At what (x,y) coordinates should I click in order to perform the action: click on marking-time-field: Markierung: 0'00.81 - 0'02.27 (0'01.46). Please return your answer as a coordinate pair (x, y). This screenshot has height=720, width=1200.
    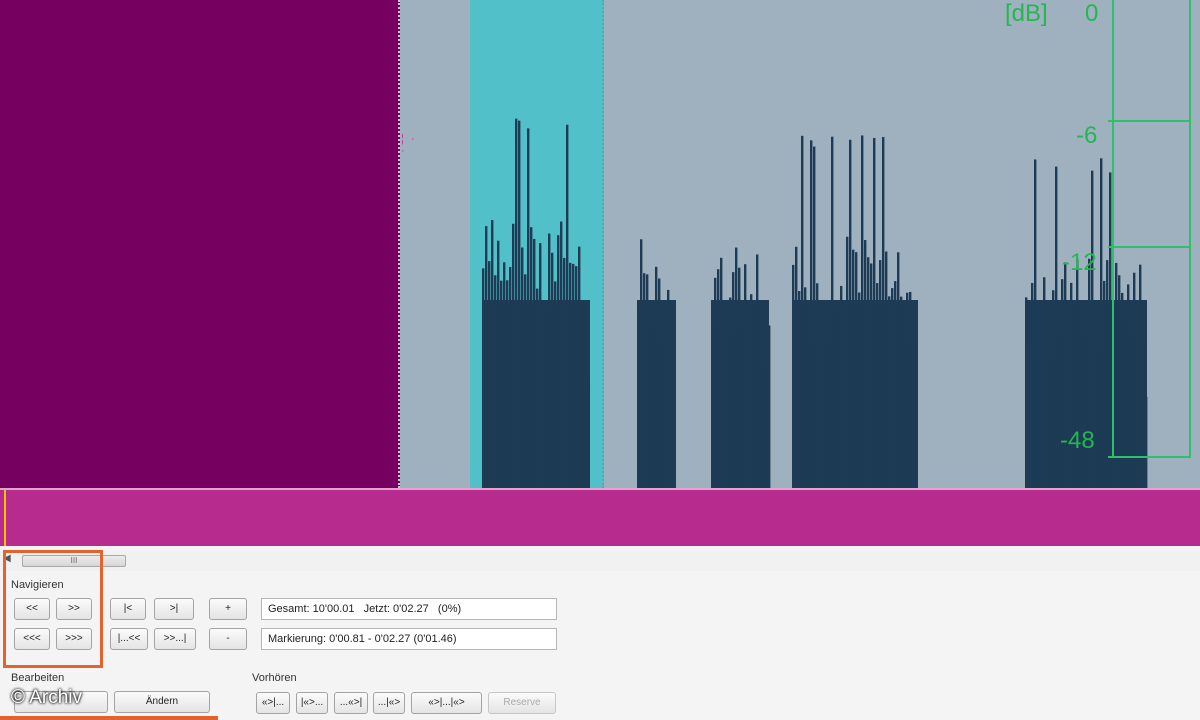
    Looking at the image, I should click on (409, 639).